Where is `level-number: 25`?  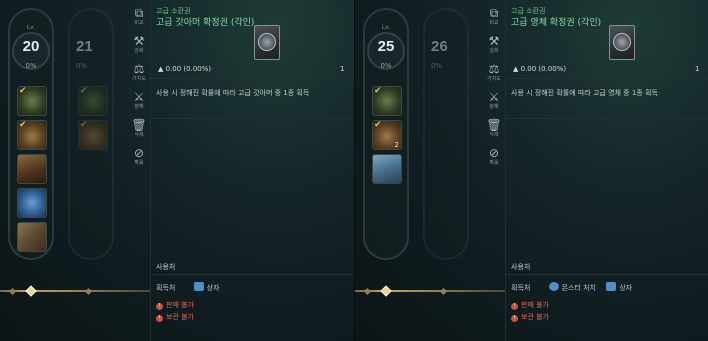
level-number: 25 is located at coordinates (386, 46).